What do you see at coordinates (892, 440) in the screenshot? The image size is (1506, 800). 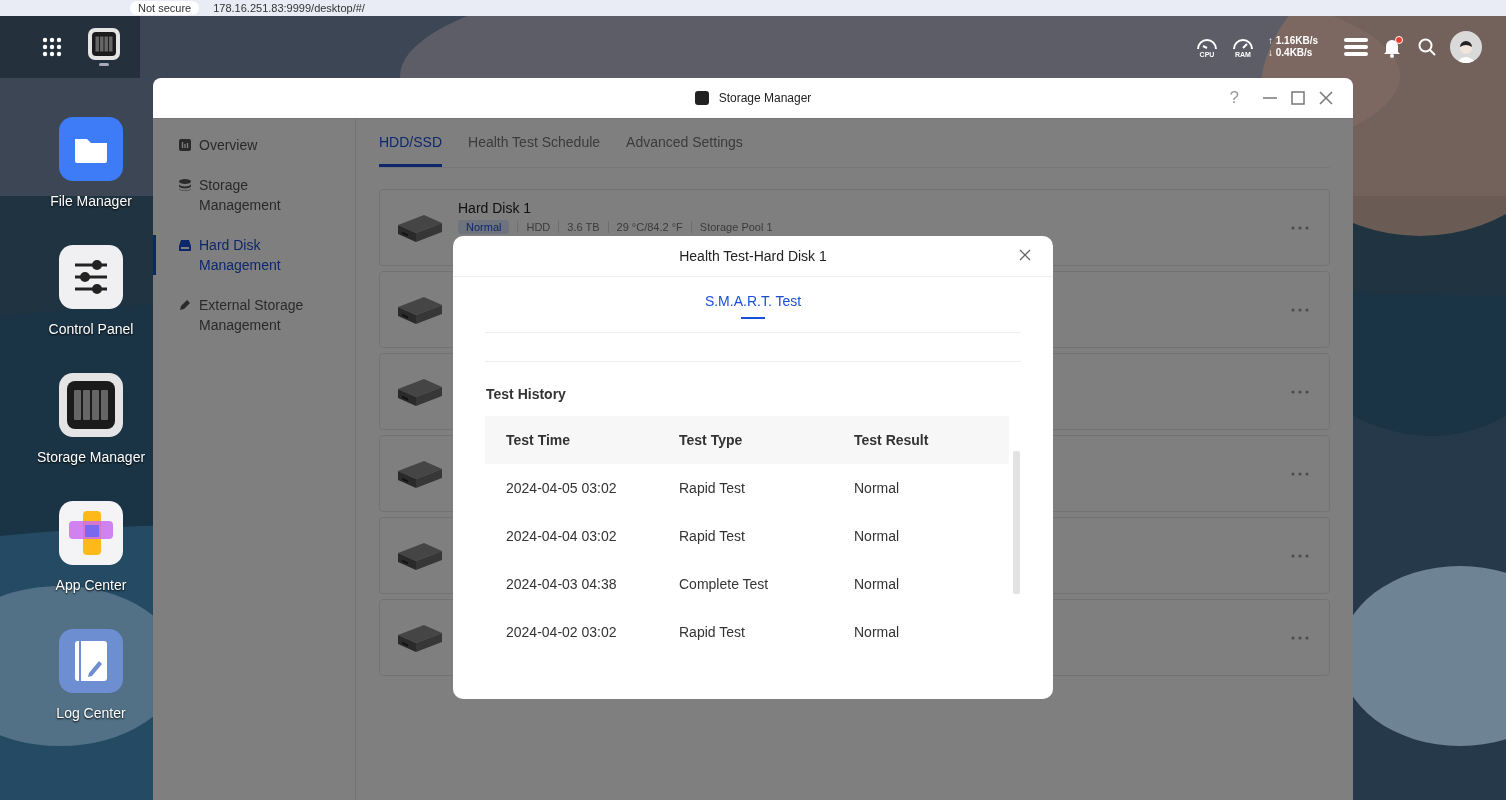 I see `column-header: Test Result` at bounding box center [892, 440].